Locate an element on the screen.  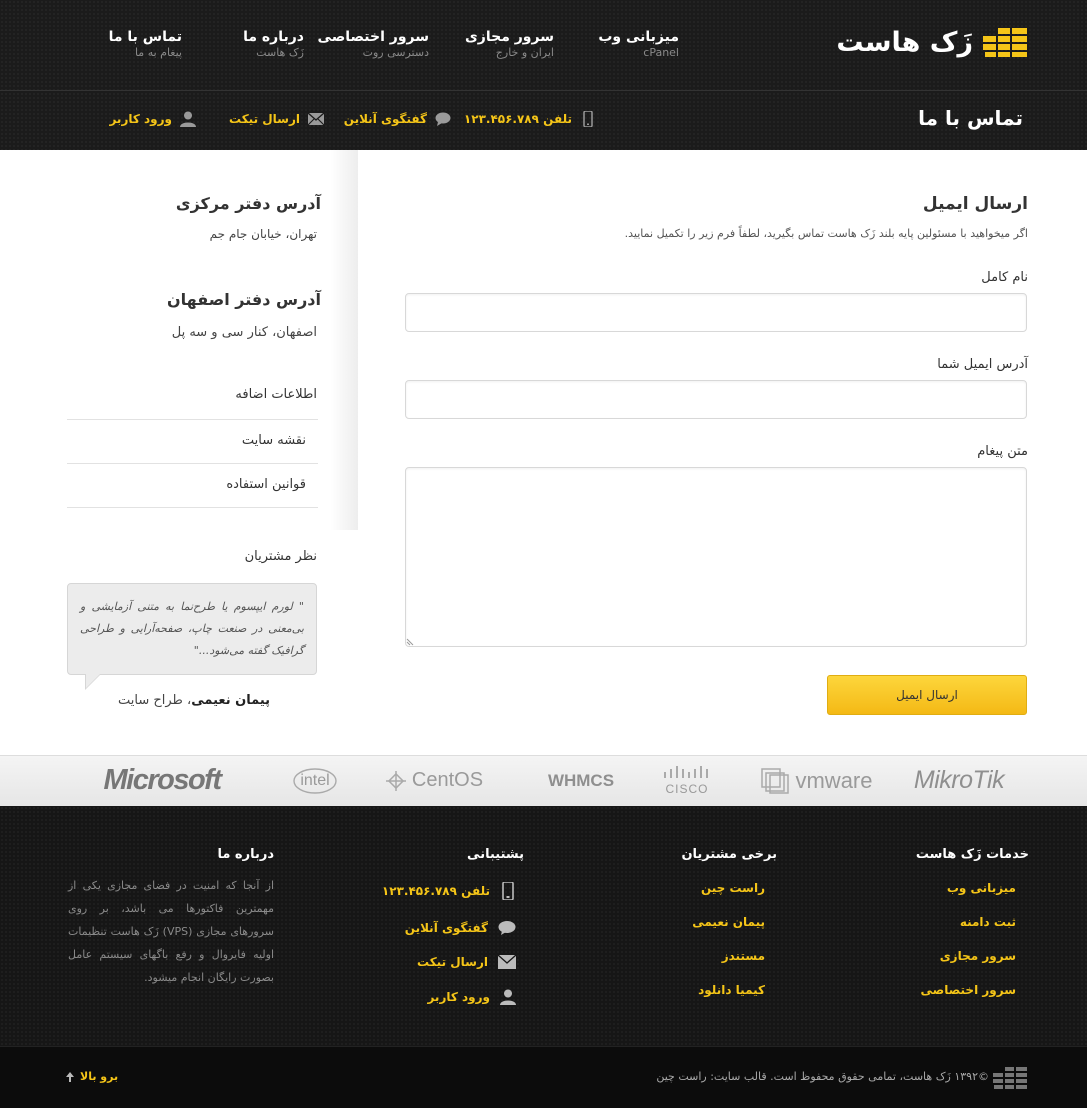
partner-logo-vmware: vmware is located at coordinates (817, 780).